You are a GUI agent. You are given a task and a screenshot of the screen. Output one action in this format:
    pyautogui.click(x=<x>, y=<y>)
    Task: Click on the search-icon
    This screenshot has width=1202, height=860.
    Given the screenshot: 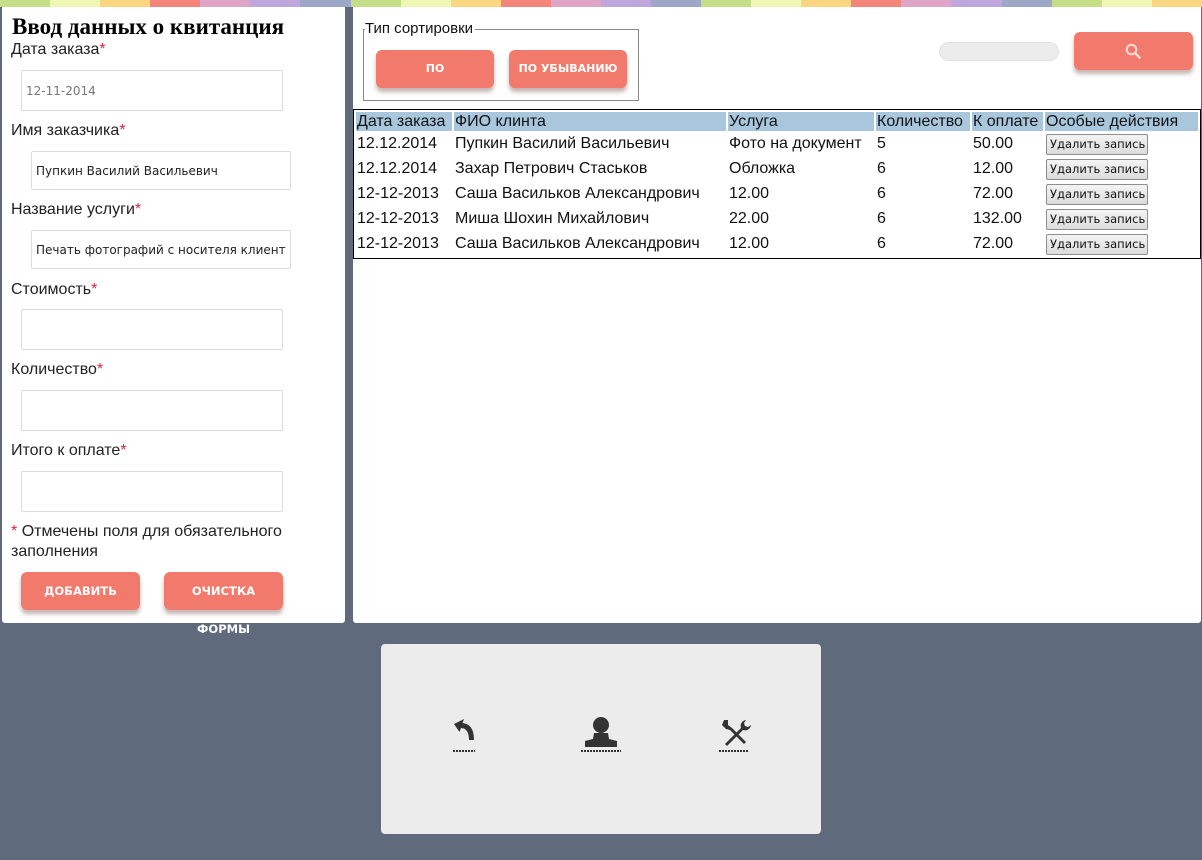 What is the action you would take?
    pyautogui.click(x=1133, y=51)
    